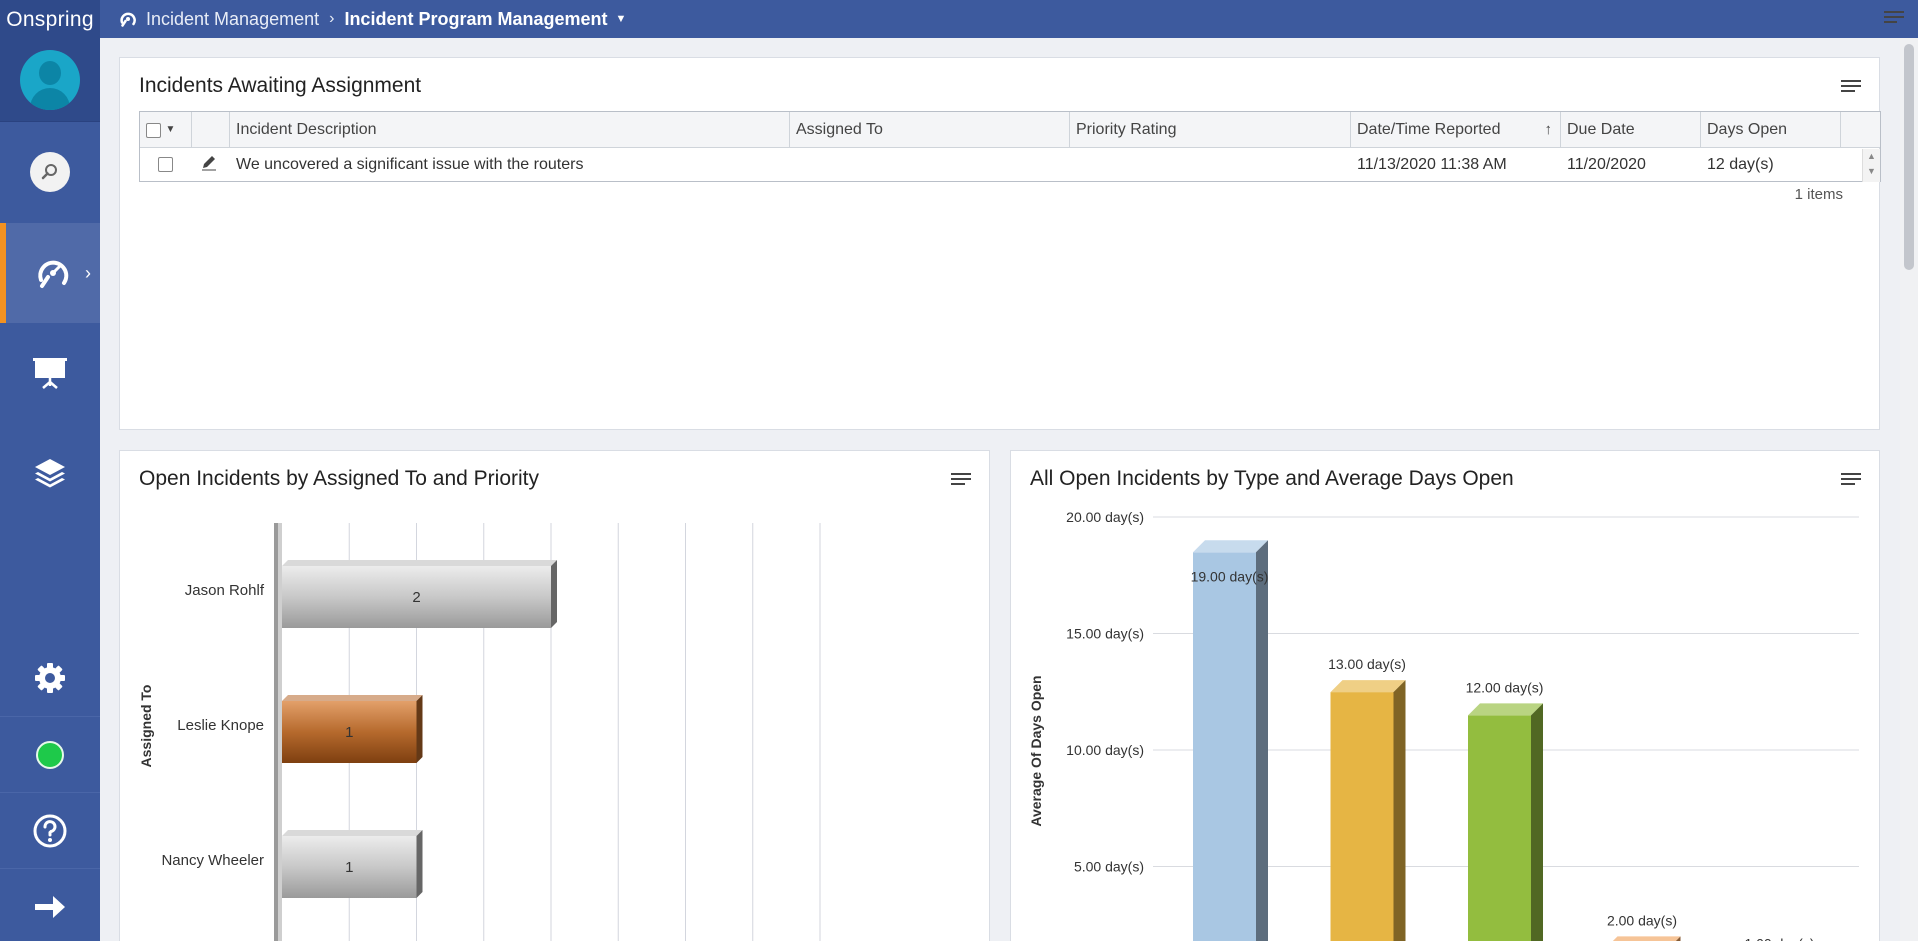  I want to click on top-menu-icon, so click(1894, 18).